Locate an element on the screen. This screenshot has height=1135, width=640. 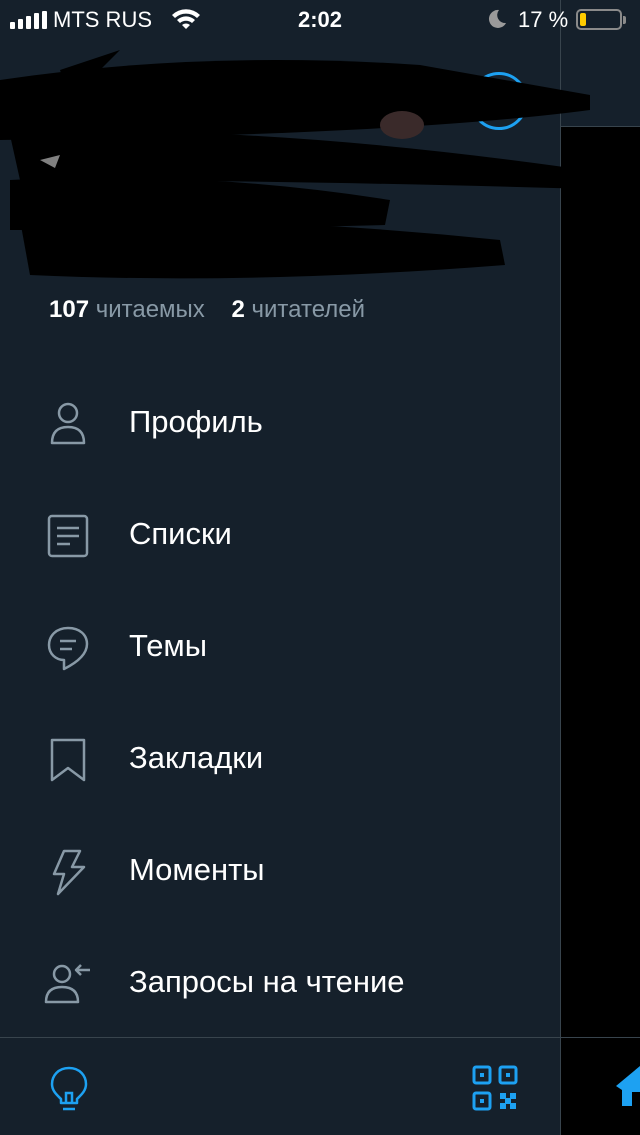
bookmark-icon is located at coordinates (68, 760).